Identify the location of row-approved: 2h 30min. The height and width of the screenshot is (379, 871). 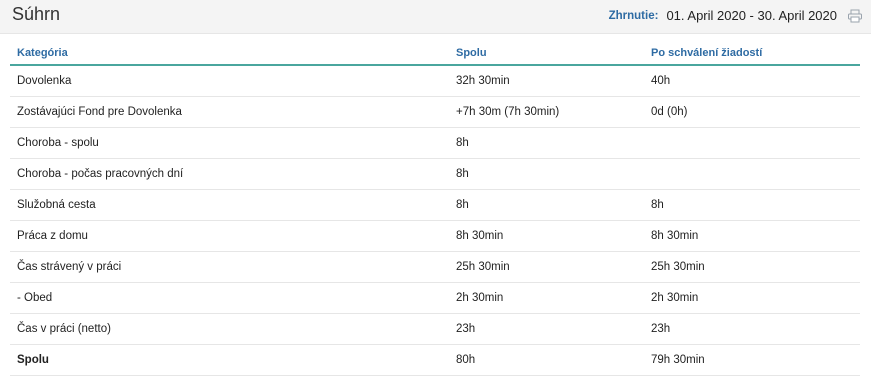
(675, 298).